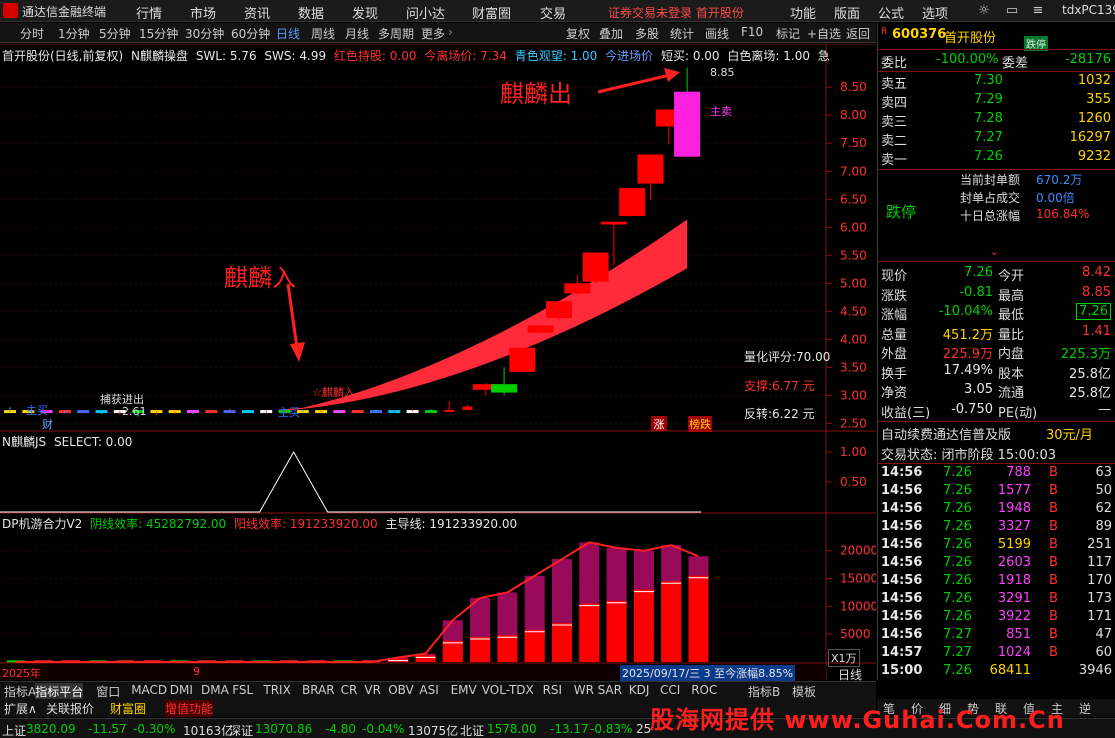  Describe the element at coordinates (74, 33) in the screenshot. I see `period-tab-1min: 1分钟` at that location.